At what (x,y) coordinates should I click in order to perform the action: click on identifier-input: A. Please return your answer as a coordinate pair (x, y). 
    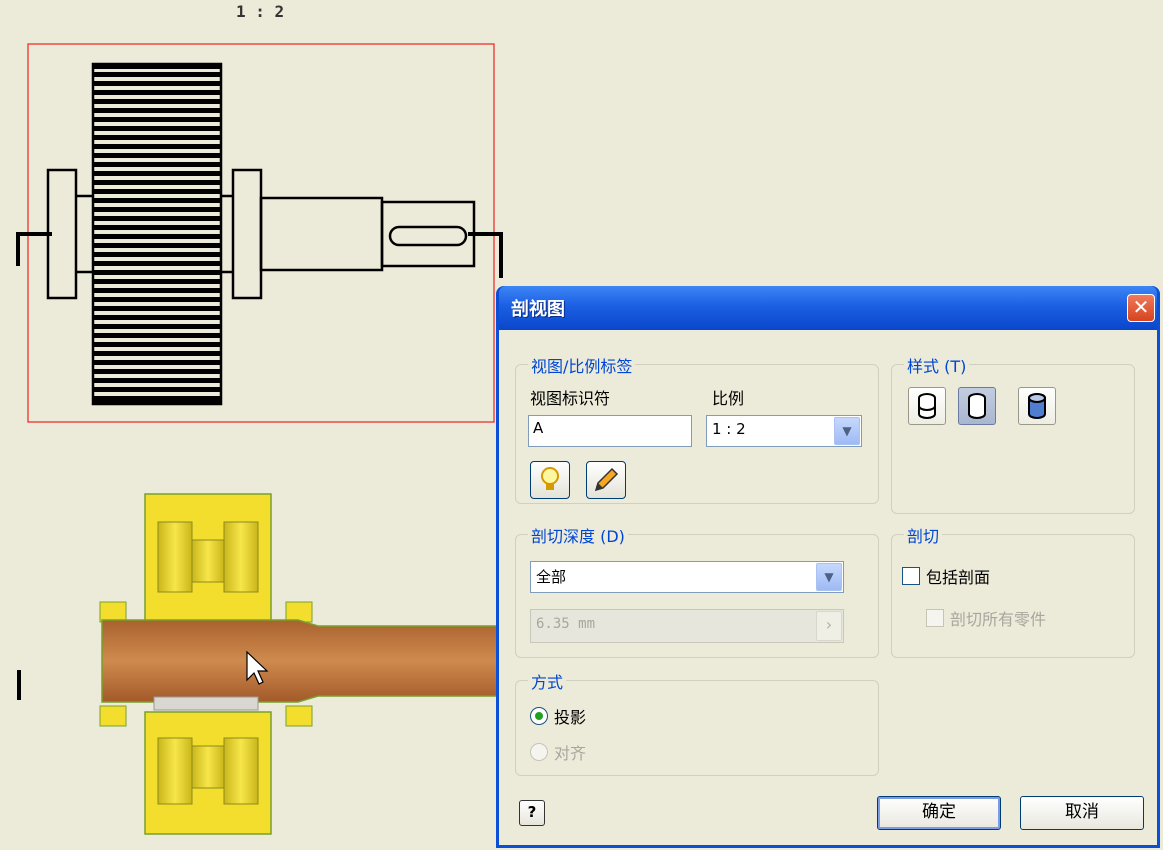
    Looking at the image, I should click on (610, 431).